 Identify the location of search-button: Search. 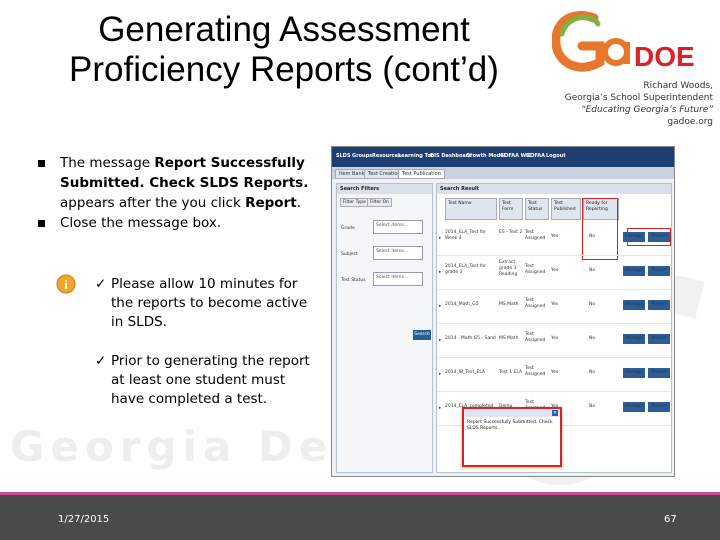
(422, 335).